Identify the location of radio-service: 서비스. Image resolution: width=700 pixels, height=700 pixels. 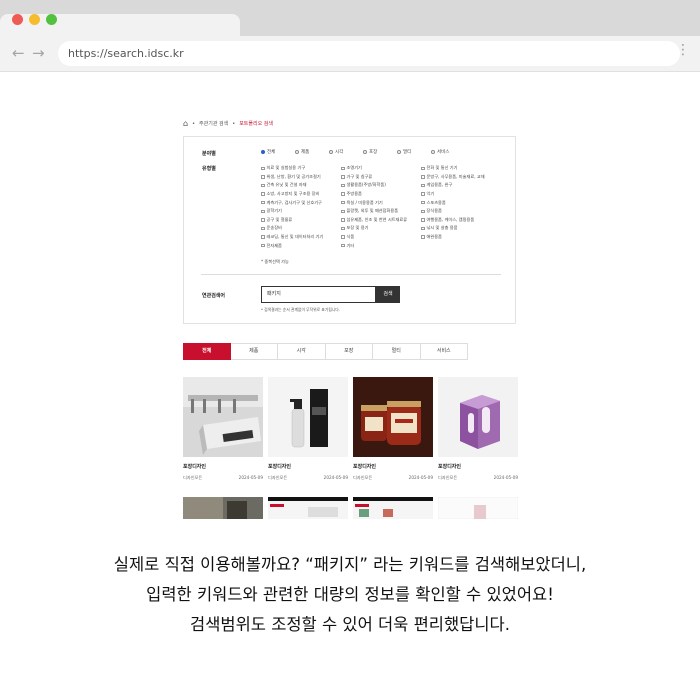
(448, 152).